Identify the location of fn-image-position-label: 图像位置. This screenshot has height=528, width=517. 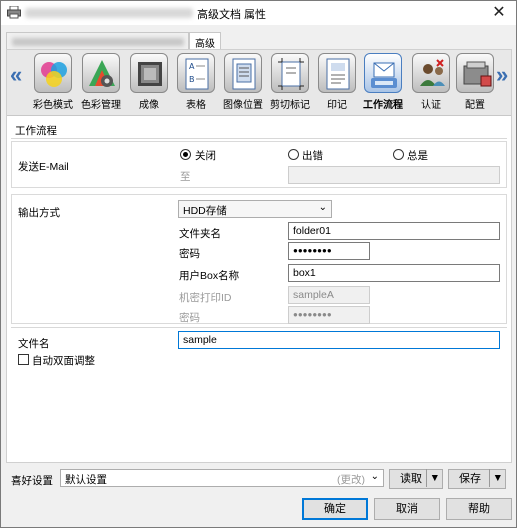
(243, 105).